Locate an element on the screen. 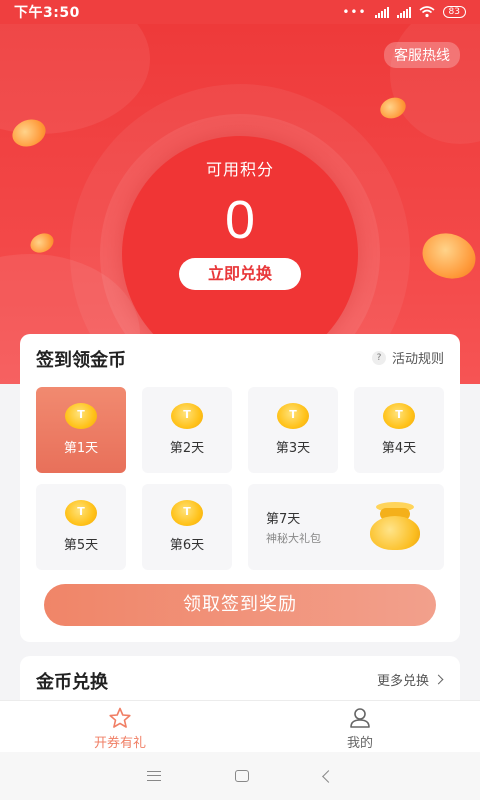 This screenshot has height=800, width=480. day-label: 第6天 is located at coordinates (187, 545).